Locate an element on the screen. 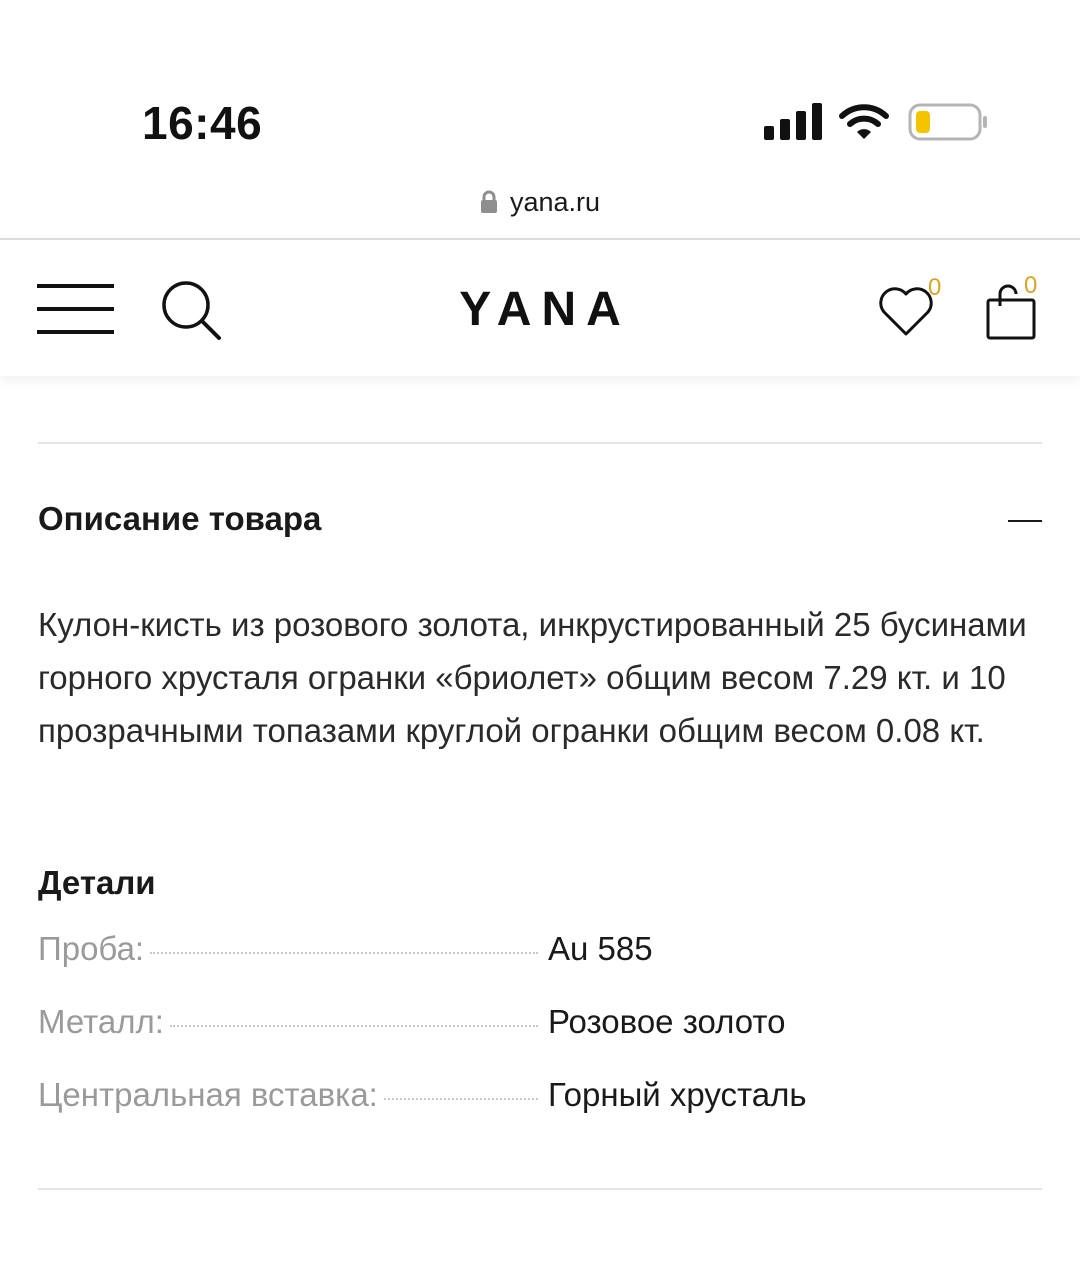 The width and height of the screenshot is (1080, 1280). status-icons is located at coordinates (876, 122).